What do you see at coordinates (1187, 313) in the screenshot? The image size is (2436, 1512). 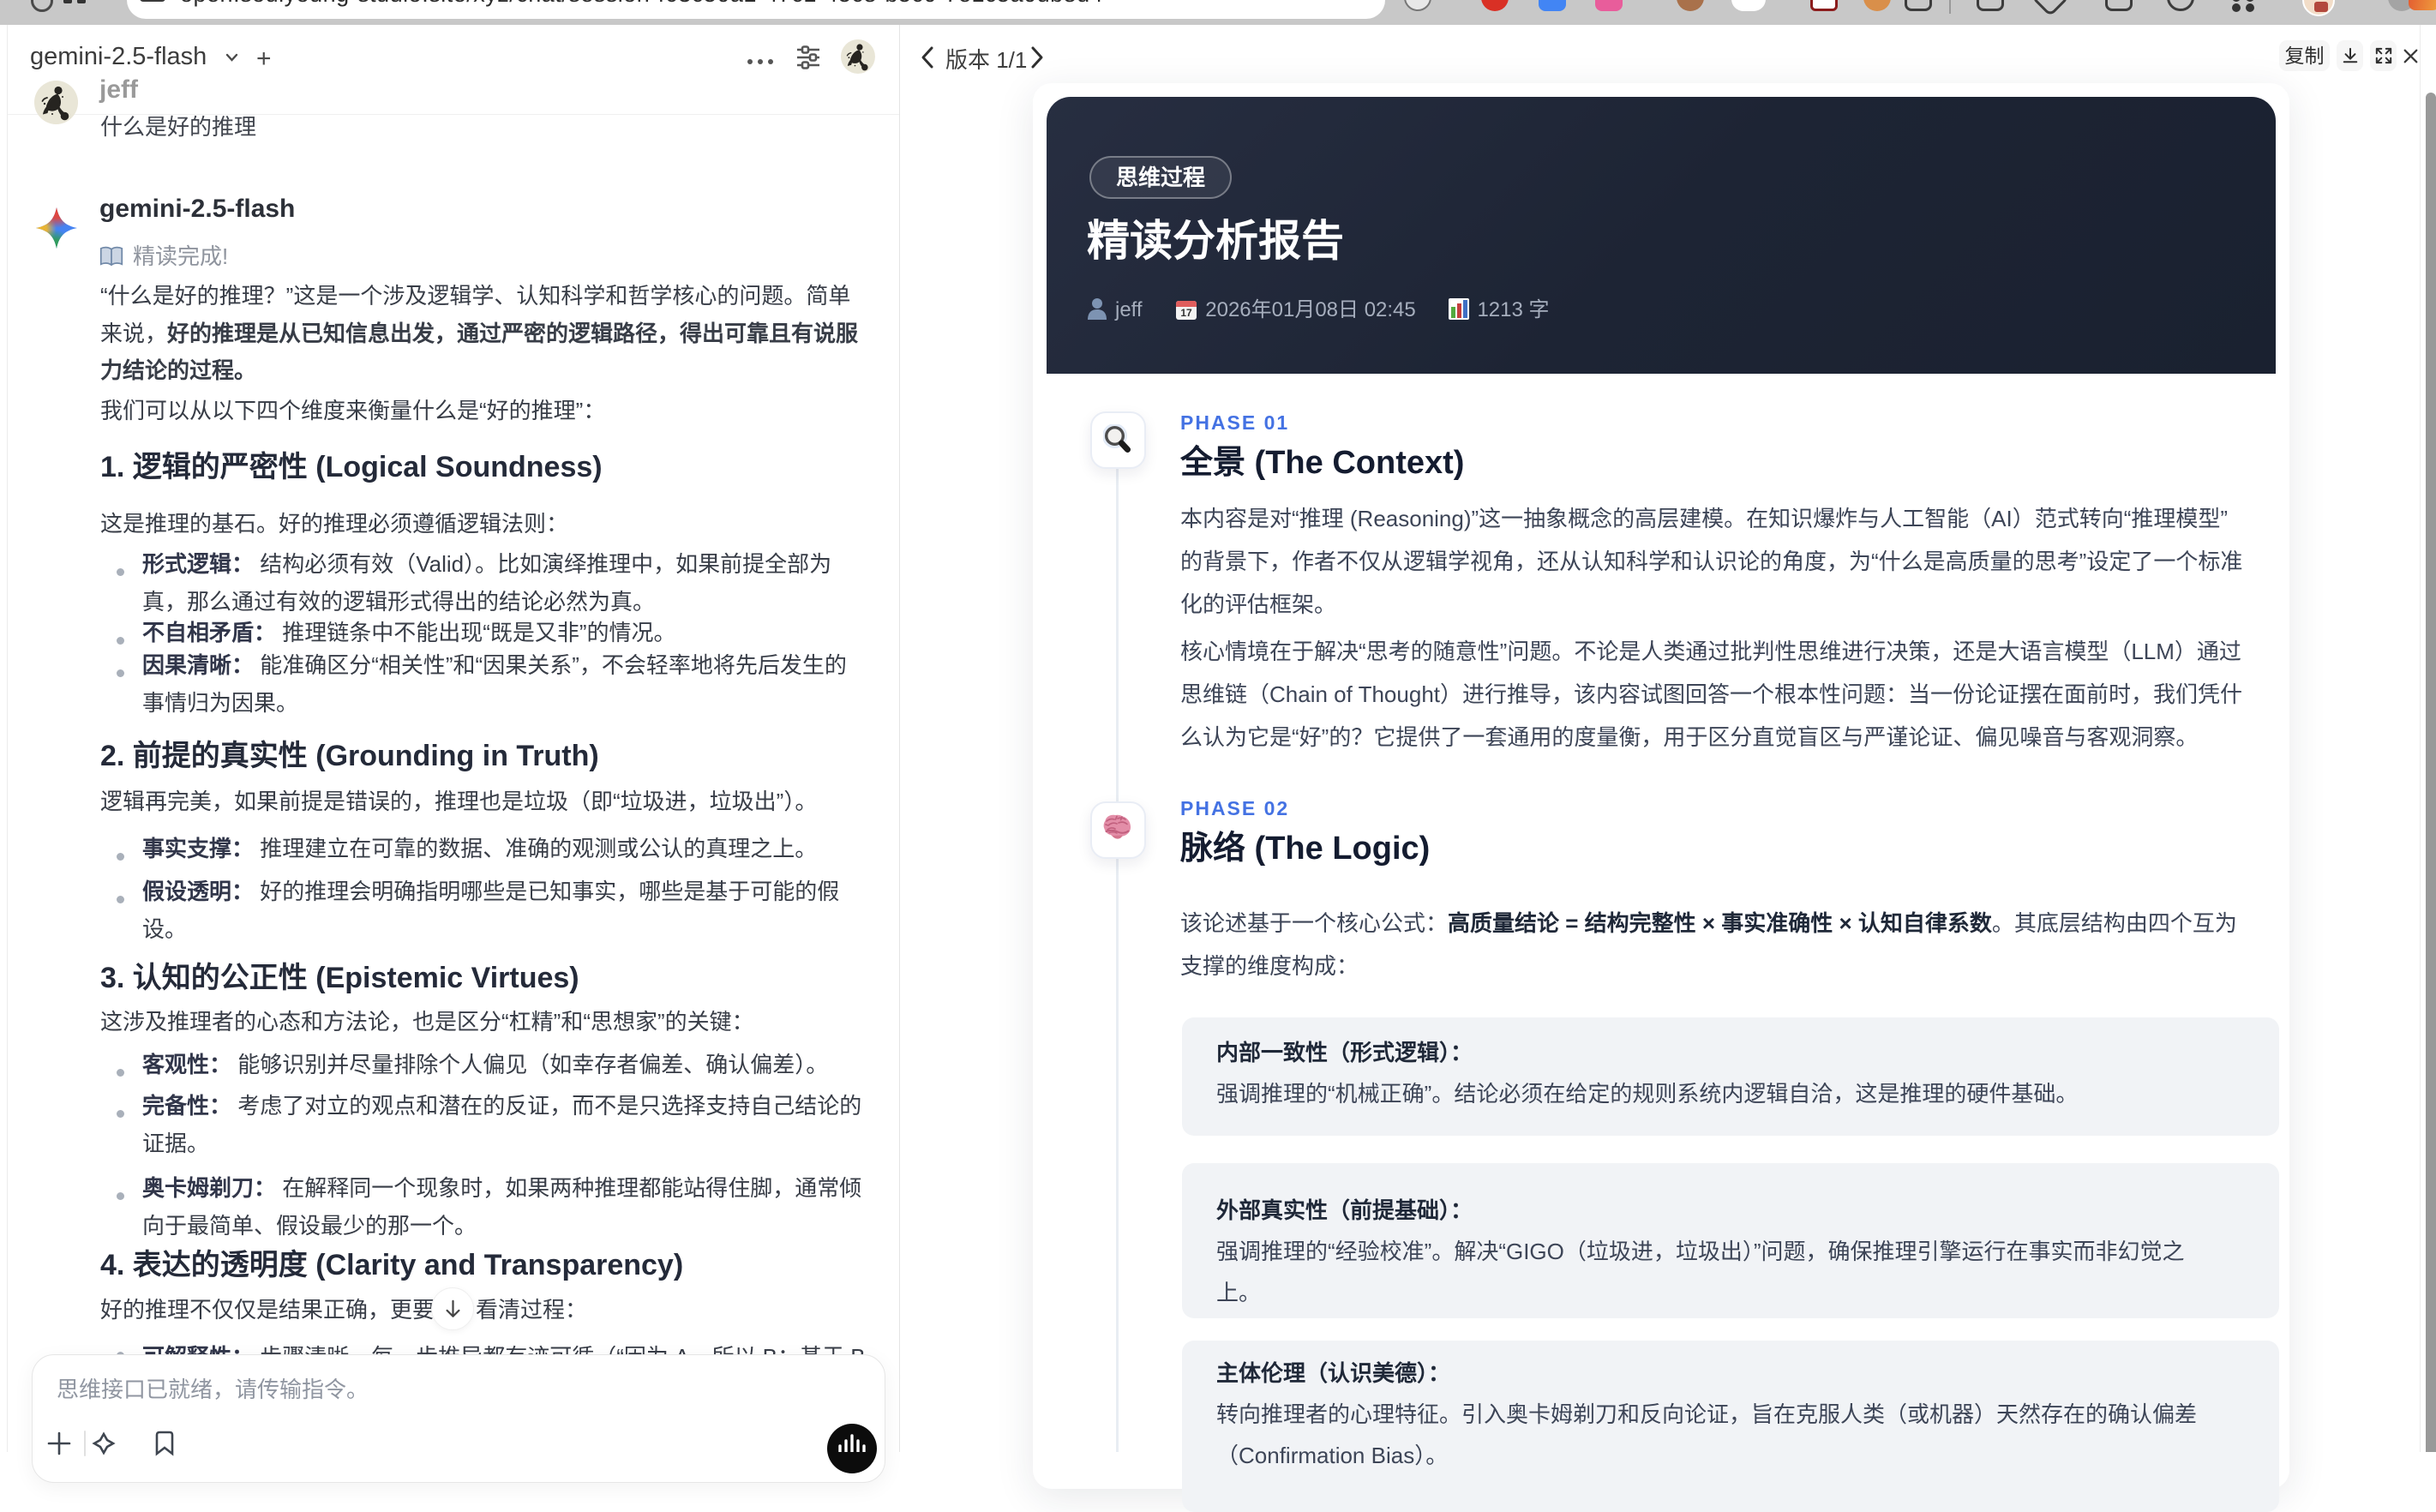 I see `svg-text: 17` at bounding box center [1187, 313].